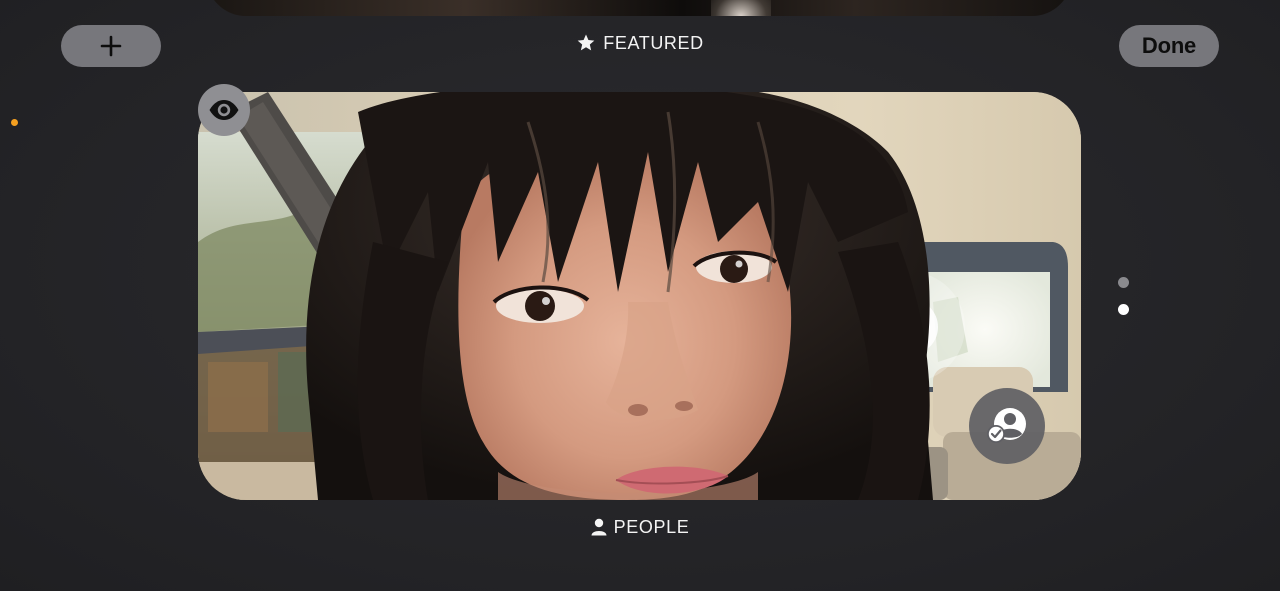 The height and width of the screenshot is (591, 1280). I want to click on star-icon, so click(586, 43).